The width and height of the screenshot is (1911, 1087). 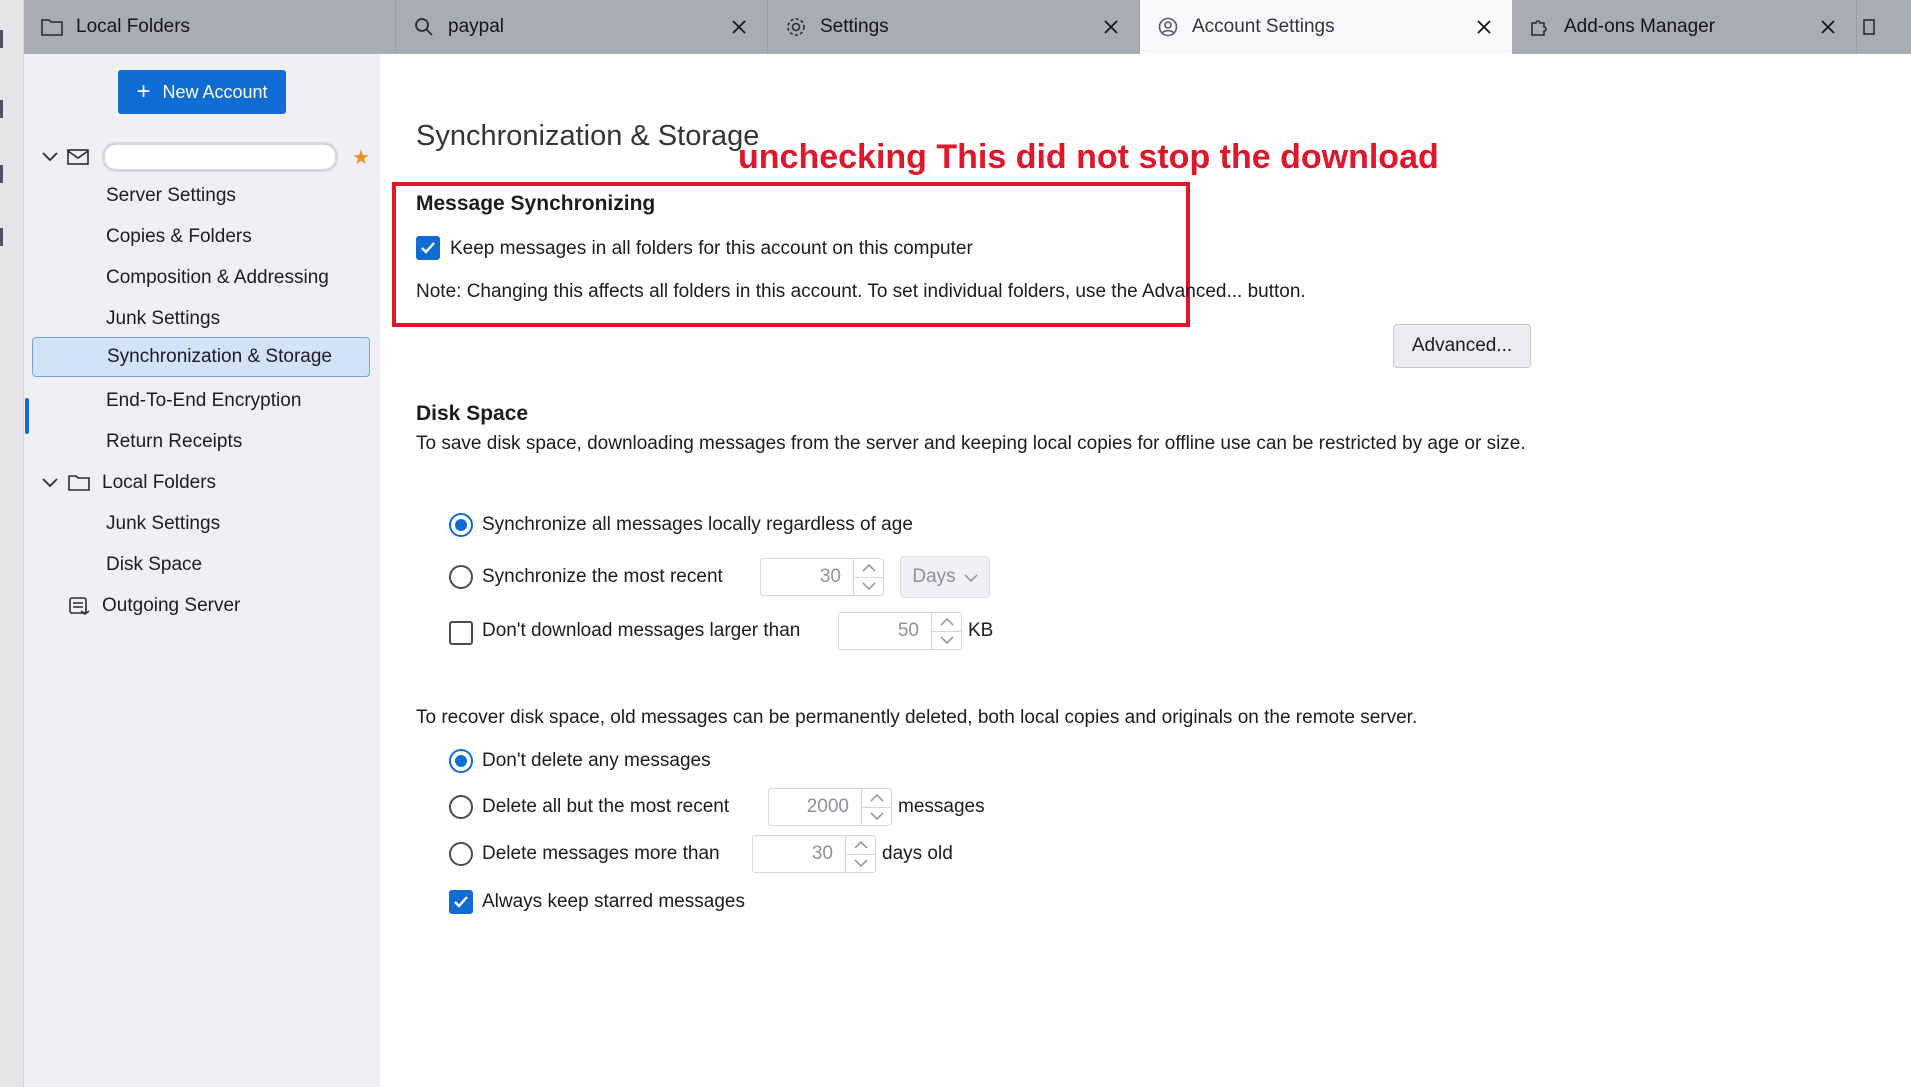 What do you see at coordinates (461, 902) in the screenshot?
I see `keep-starred-checkbox` at bounding box center [461, 902].